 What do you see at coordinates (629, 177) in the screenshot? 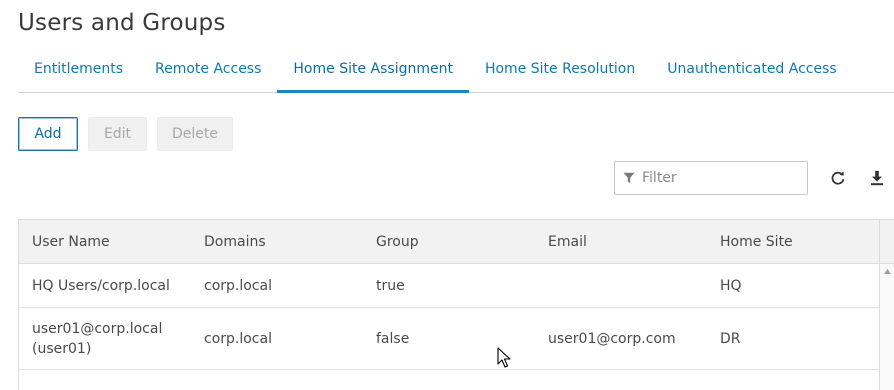
I see `filter-icon` at bounding box center [629, 177].